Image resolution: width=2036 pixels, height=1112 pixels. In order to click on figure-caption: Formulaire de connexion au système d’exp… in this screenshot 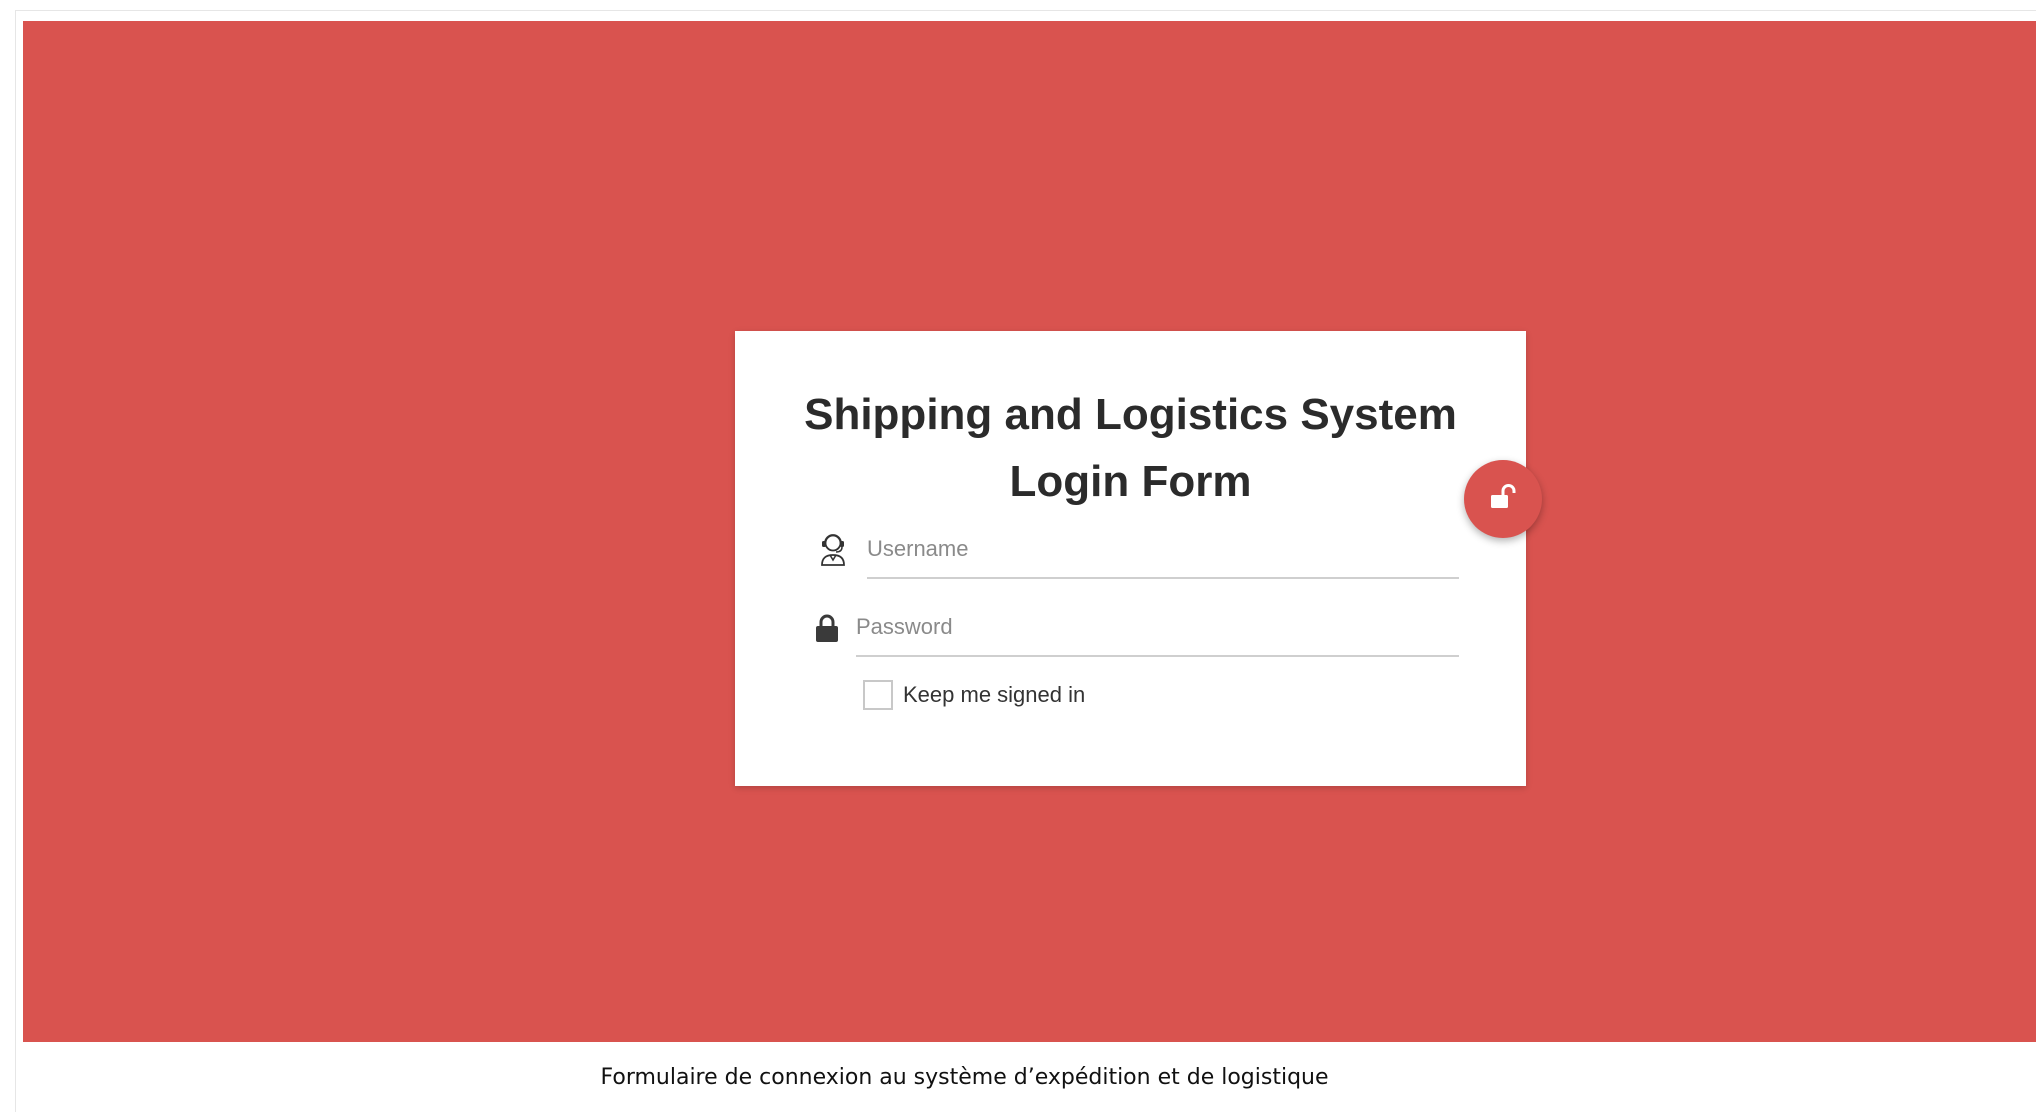, I will do `click(1029, 1077)`.